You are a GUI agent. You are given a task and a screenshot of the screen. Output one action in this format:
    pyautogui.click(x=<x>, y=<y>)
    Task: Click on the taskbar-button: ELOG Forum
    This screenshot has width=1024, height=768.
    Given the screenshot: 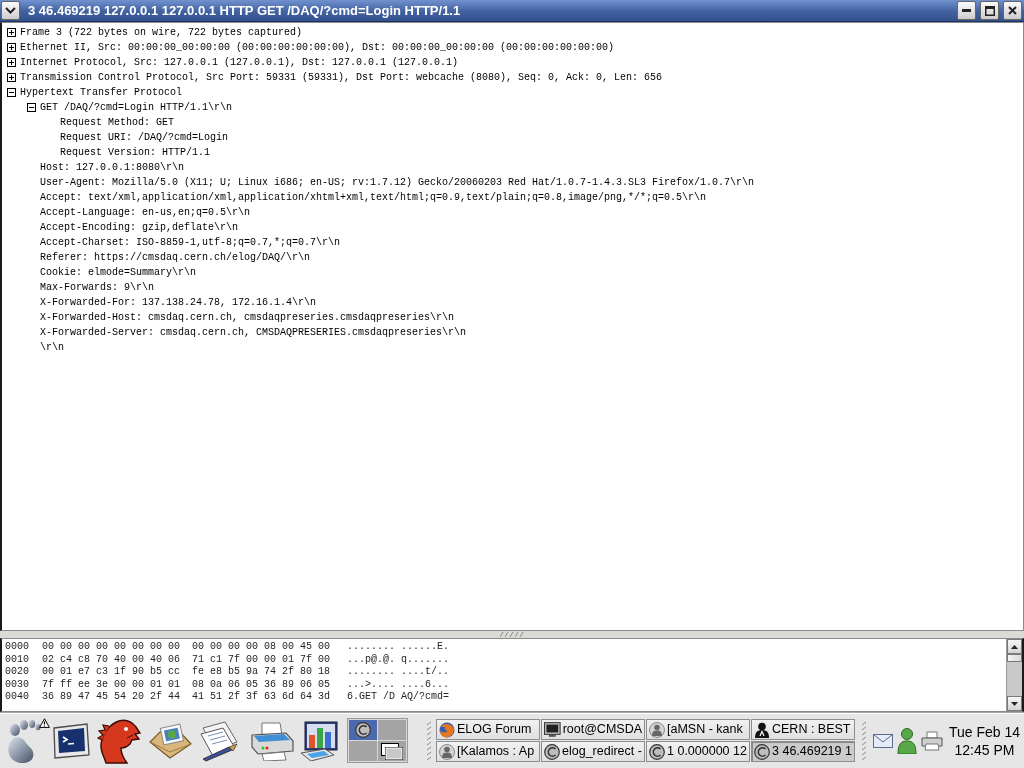 What is the action you would take?
    pyautogui.click(x=488, y=729)
    